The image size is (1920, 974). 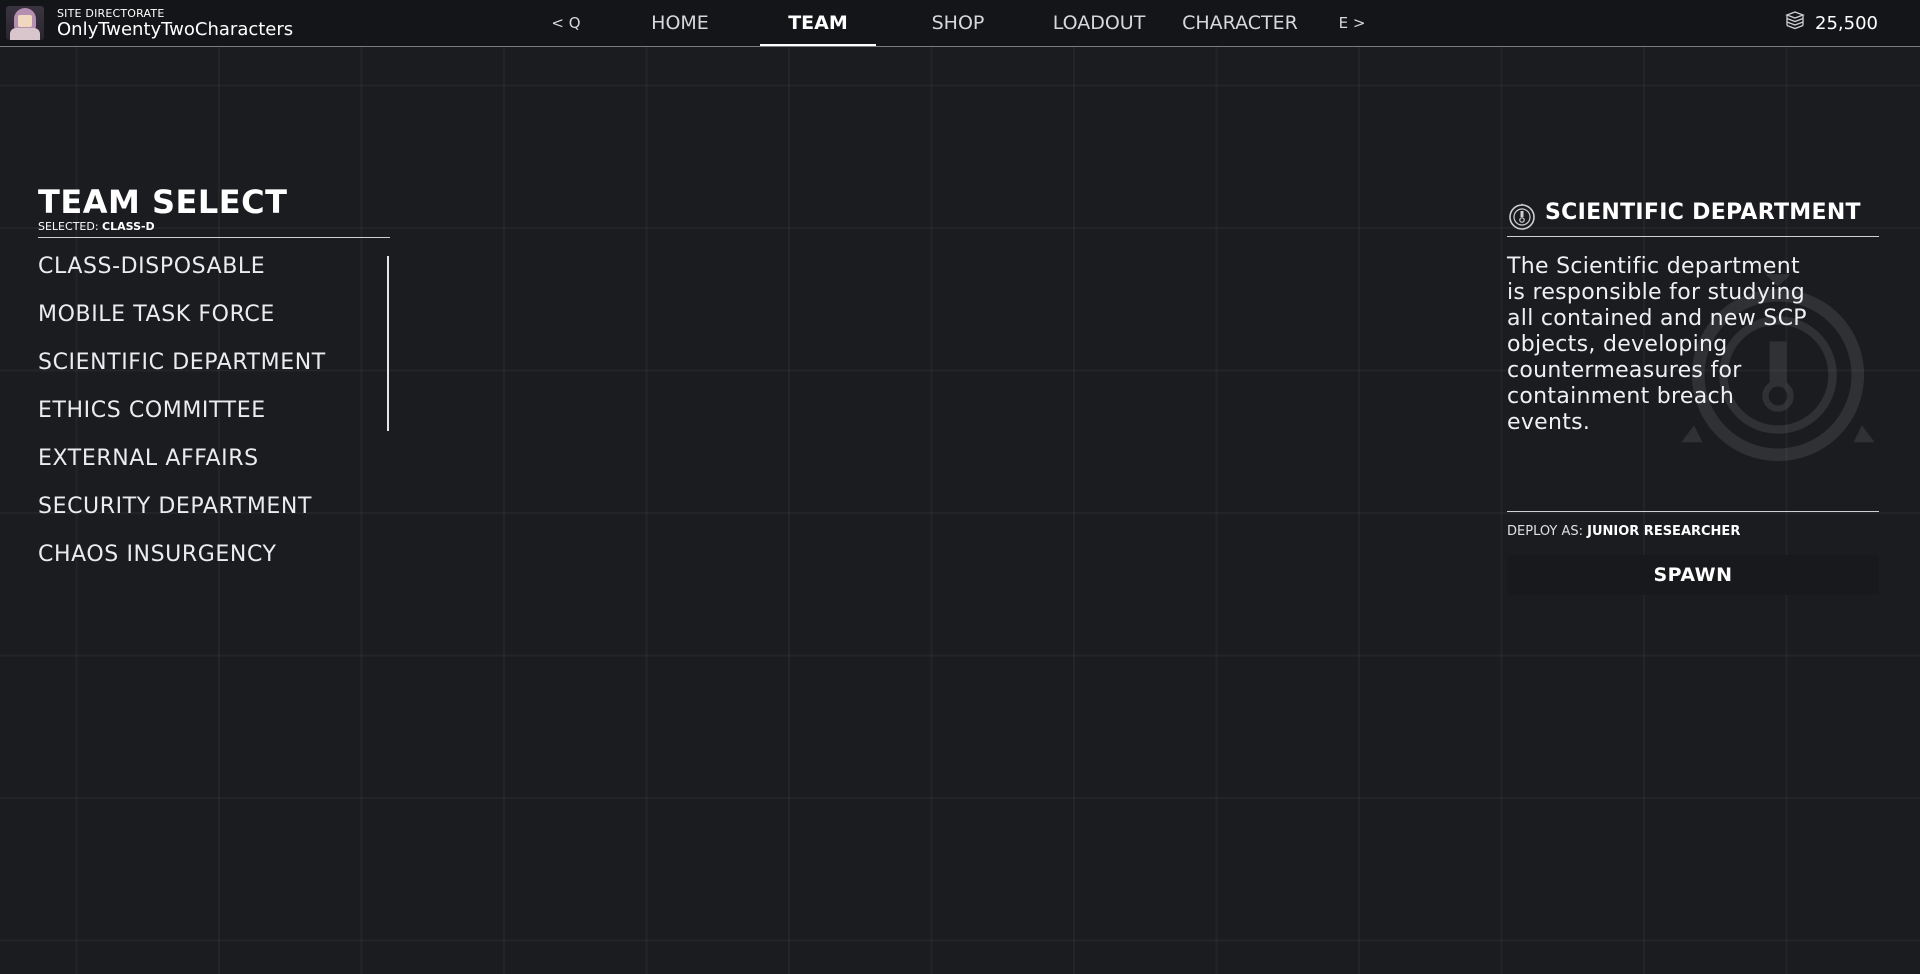 I want to click on tab-character: CHARACTER, so click(x=1240, y=23).